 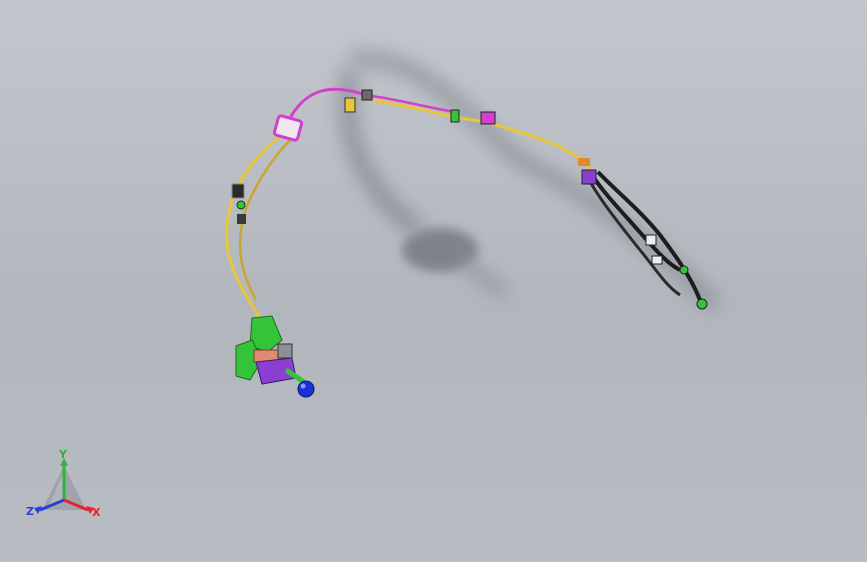 I want to click on connector-block-left, so click(x=288, y=128).